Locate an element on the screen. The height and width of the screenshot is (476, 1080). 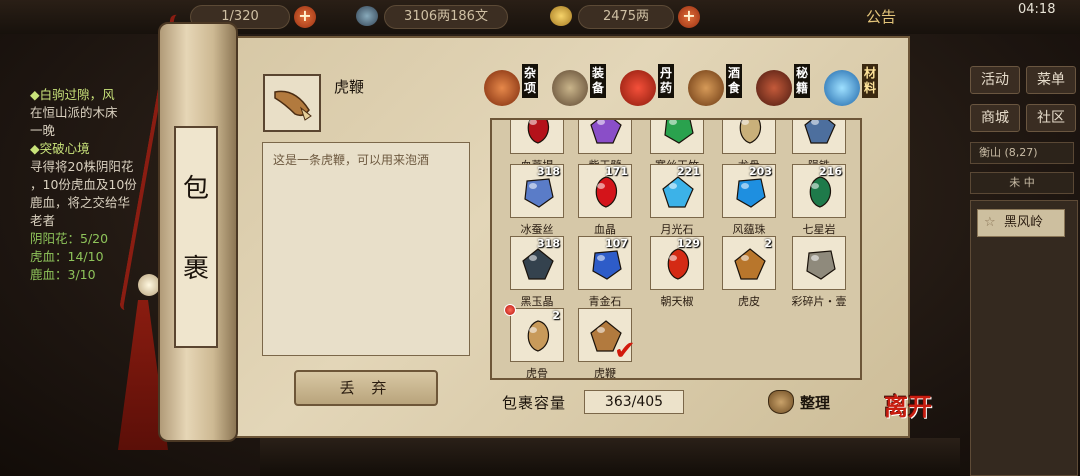
notice-button: 公告 is located at coordinates (881, 16).